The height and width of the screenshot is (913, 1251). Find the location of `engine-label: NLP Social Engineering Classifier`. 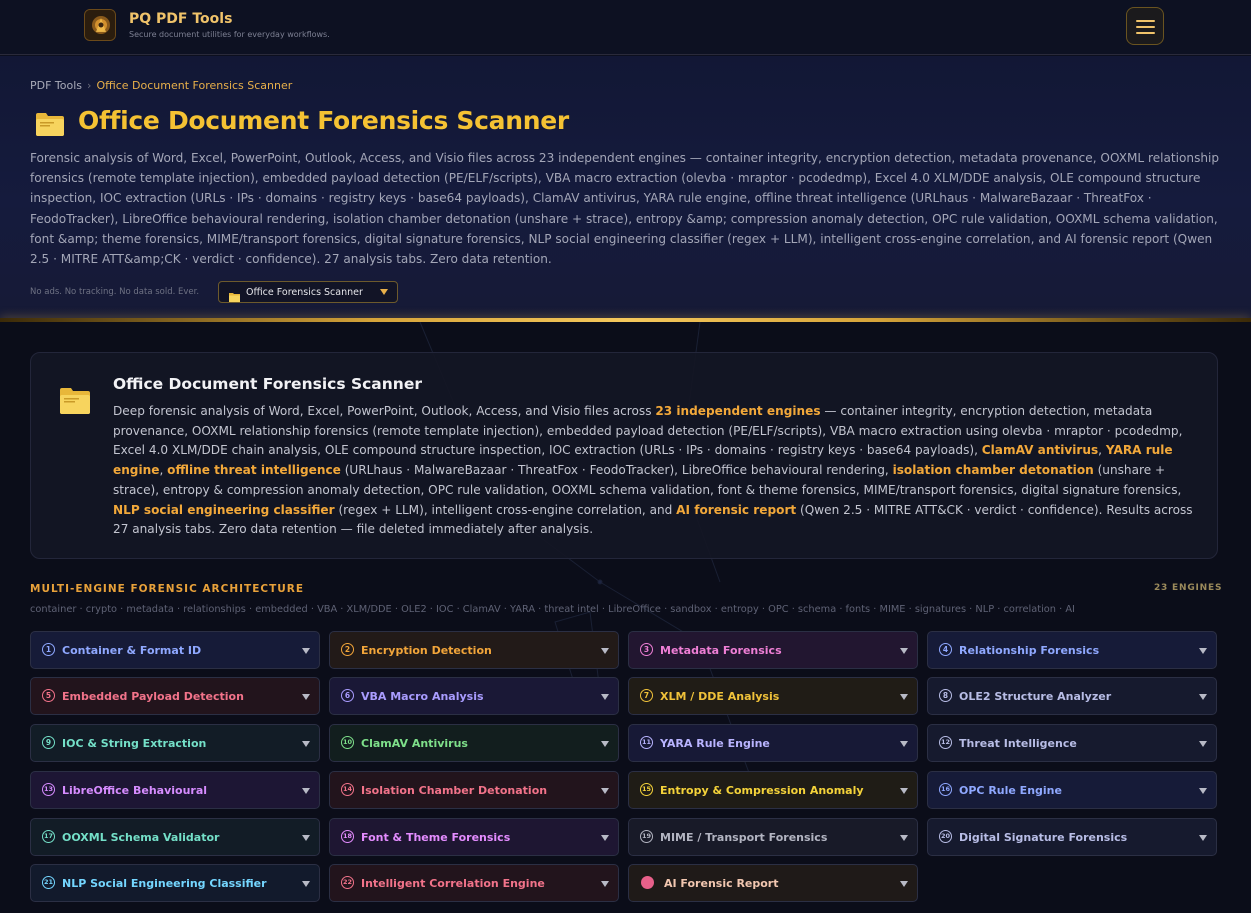

engine-label: NLP Social Engineering Classifier is located at coordinates (164, 883).